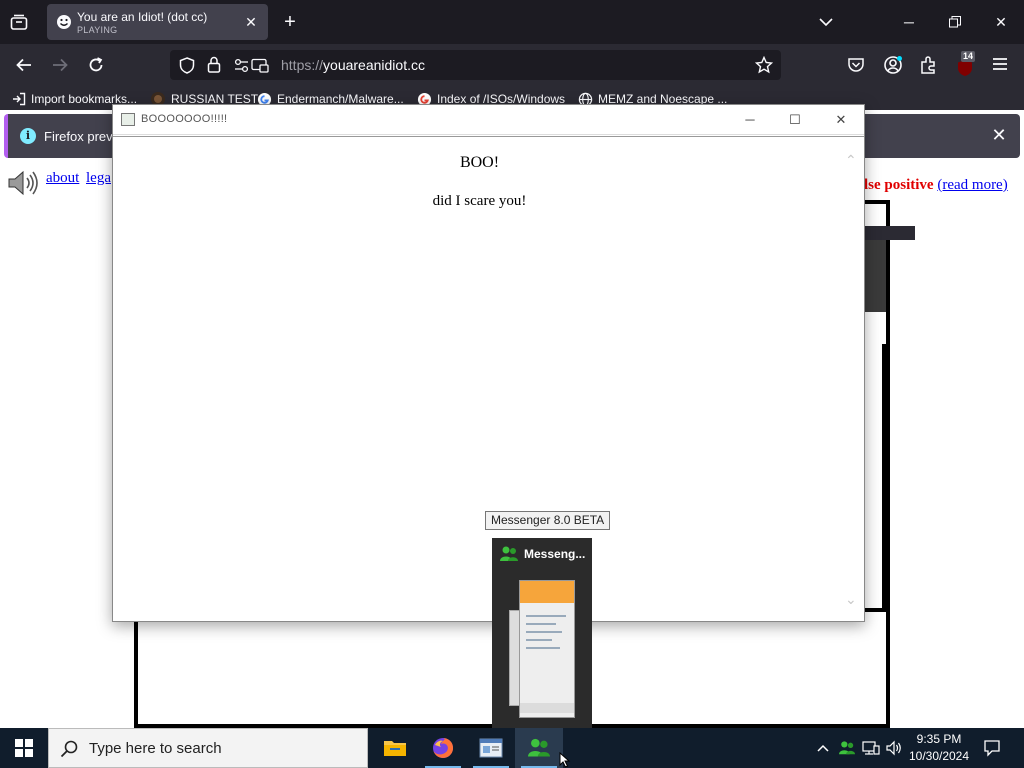 The height and width of the screenshot is (768, 1024). I want to click on account-icon, so click(893, 65).